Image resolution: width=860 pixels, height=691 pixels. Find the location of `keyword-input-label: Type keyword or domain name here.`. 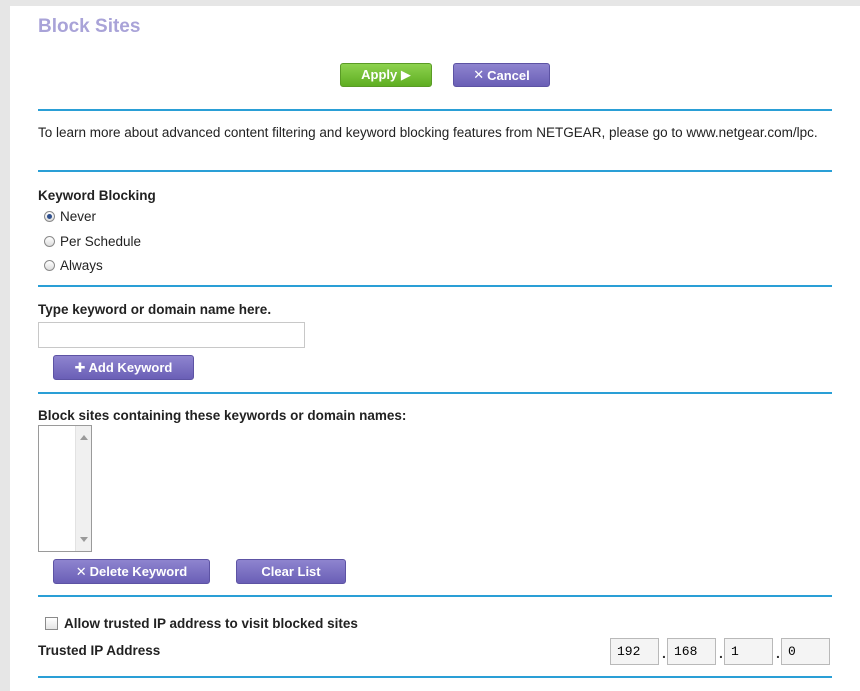

keyword-input-label: Type keyword or domain name here. is located at coordinates (155, 309).